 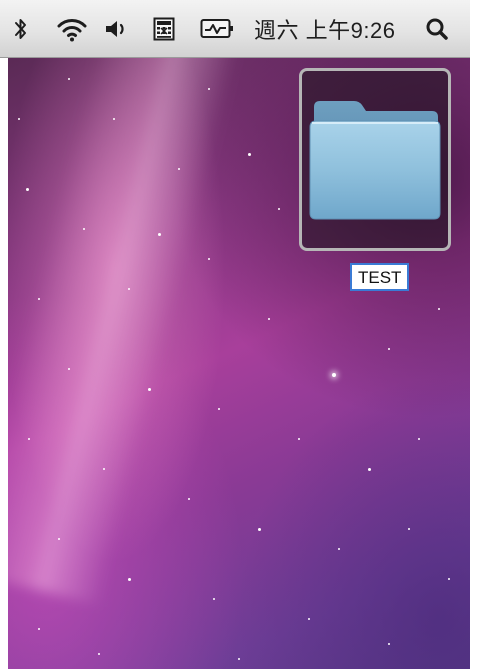 I want to click on folder-icon, so click(x=375, y=158).